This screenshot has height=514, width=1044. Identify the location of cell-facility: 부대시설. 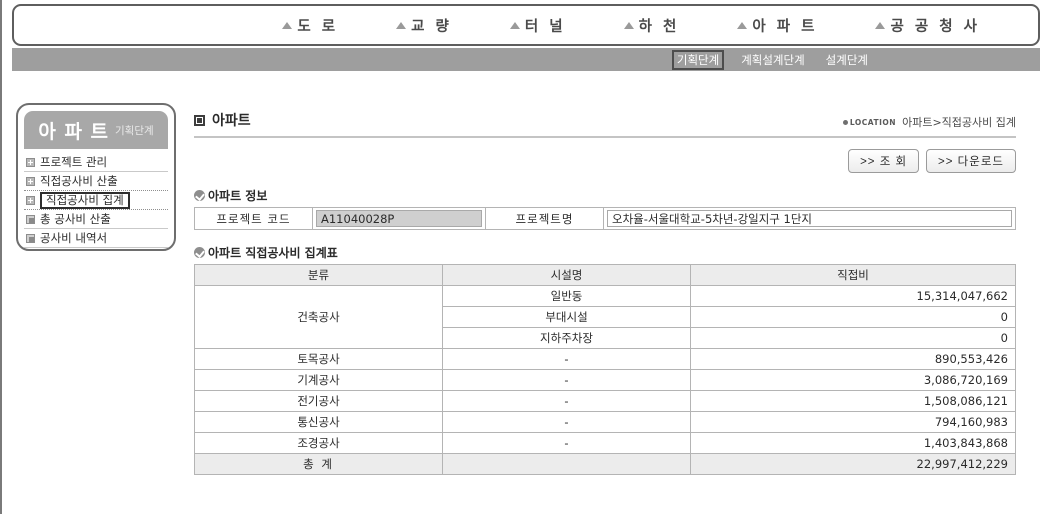
(566, 317).